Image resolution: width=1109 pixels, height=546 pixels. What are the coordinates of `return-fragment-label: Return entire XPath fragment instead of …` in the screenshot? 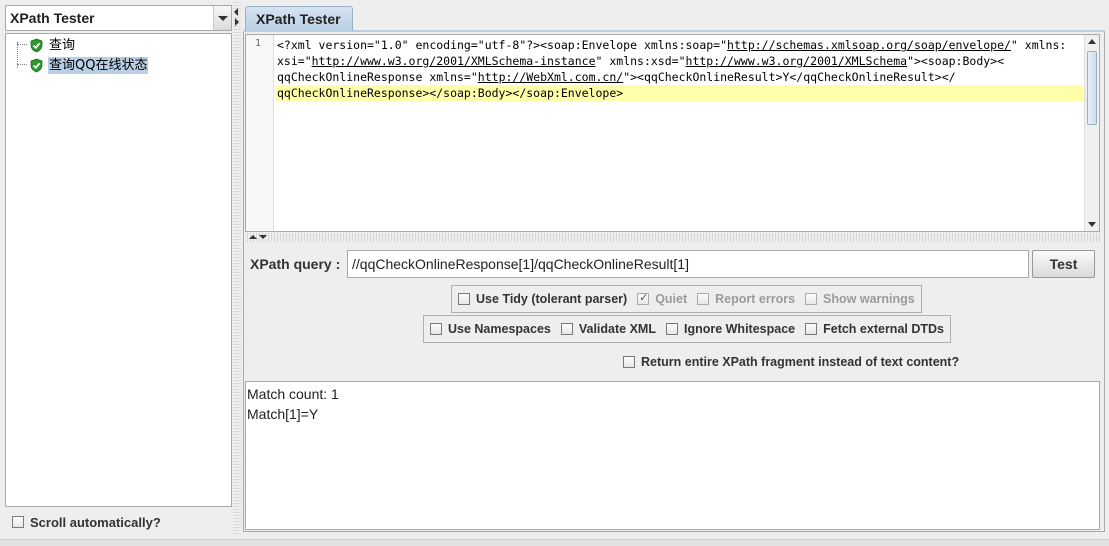 It's located at (800, 362).